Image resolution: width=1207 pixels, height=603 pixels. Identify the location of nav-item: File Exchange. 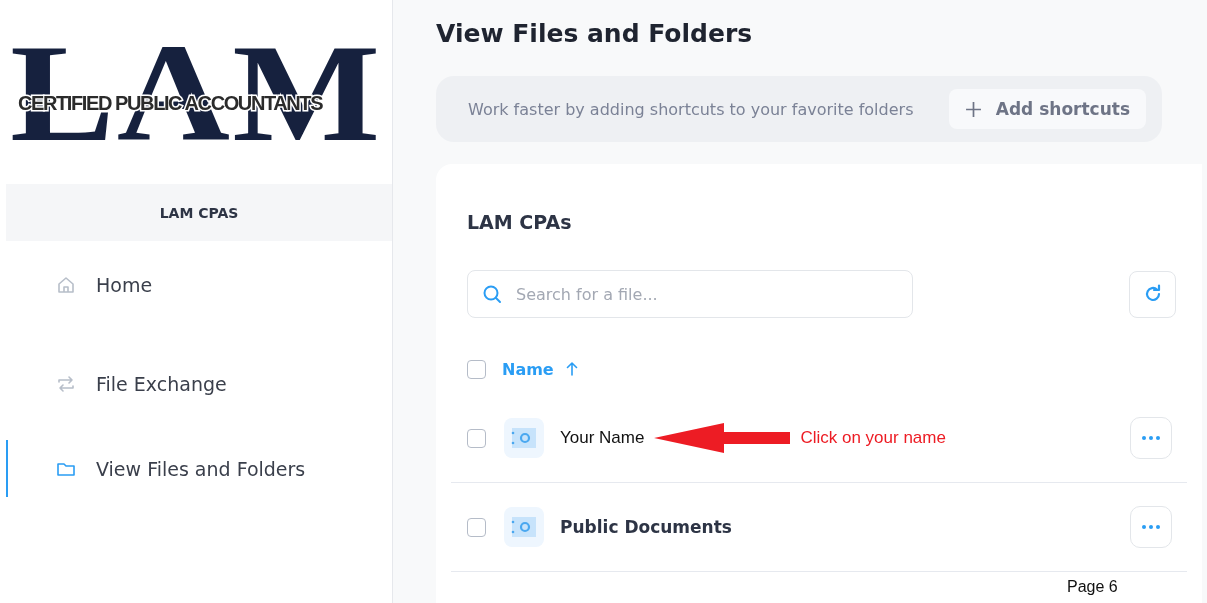
(199, 383).